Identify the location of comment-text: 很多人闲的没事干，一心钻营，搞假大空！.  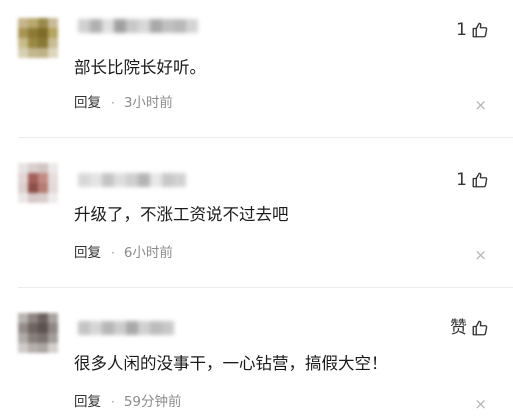
(231, 363).